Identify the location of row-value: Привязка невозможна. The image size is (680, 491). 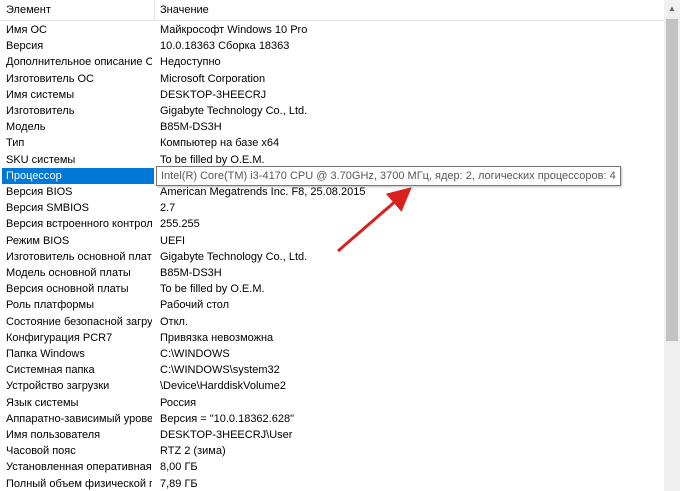
(217, 337).